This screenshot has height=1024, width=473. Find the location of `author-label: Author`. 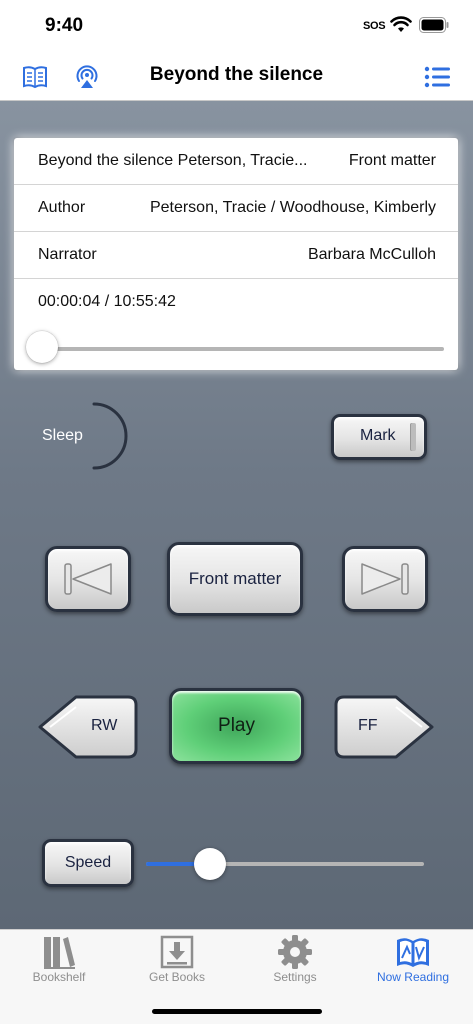

author-label: Author is located at coordinates (62, 207).